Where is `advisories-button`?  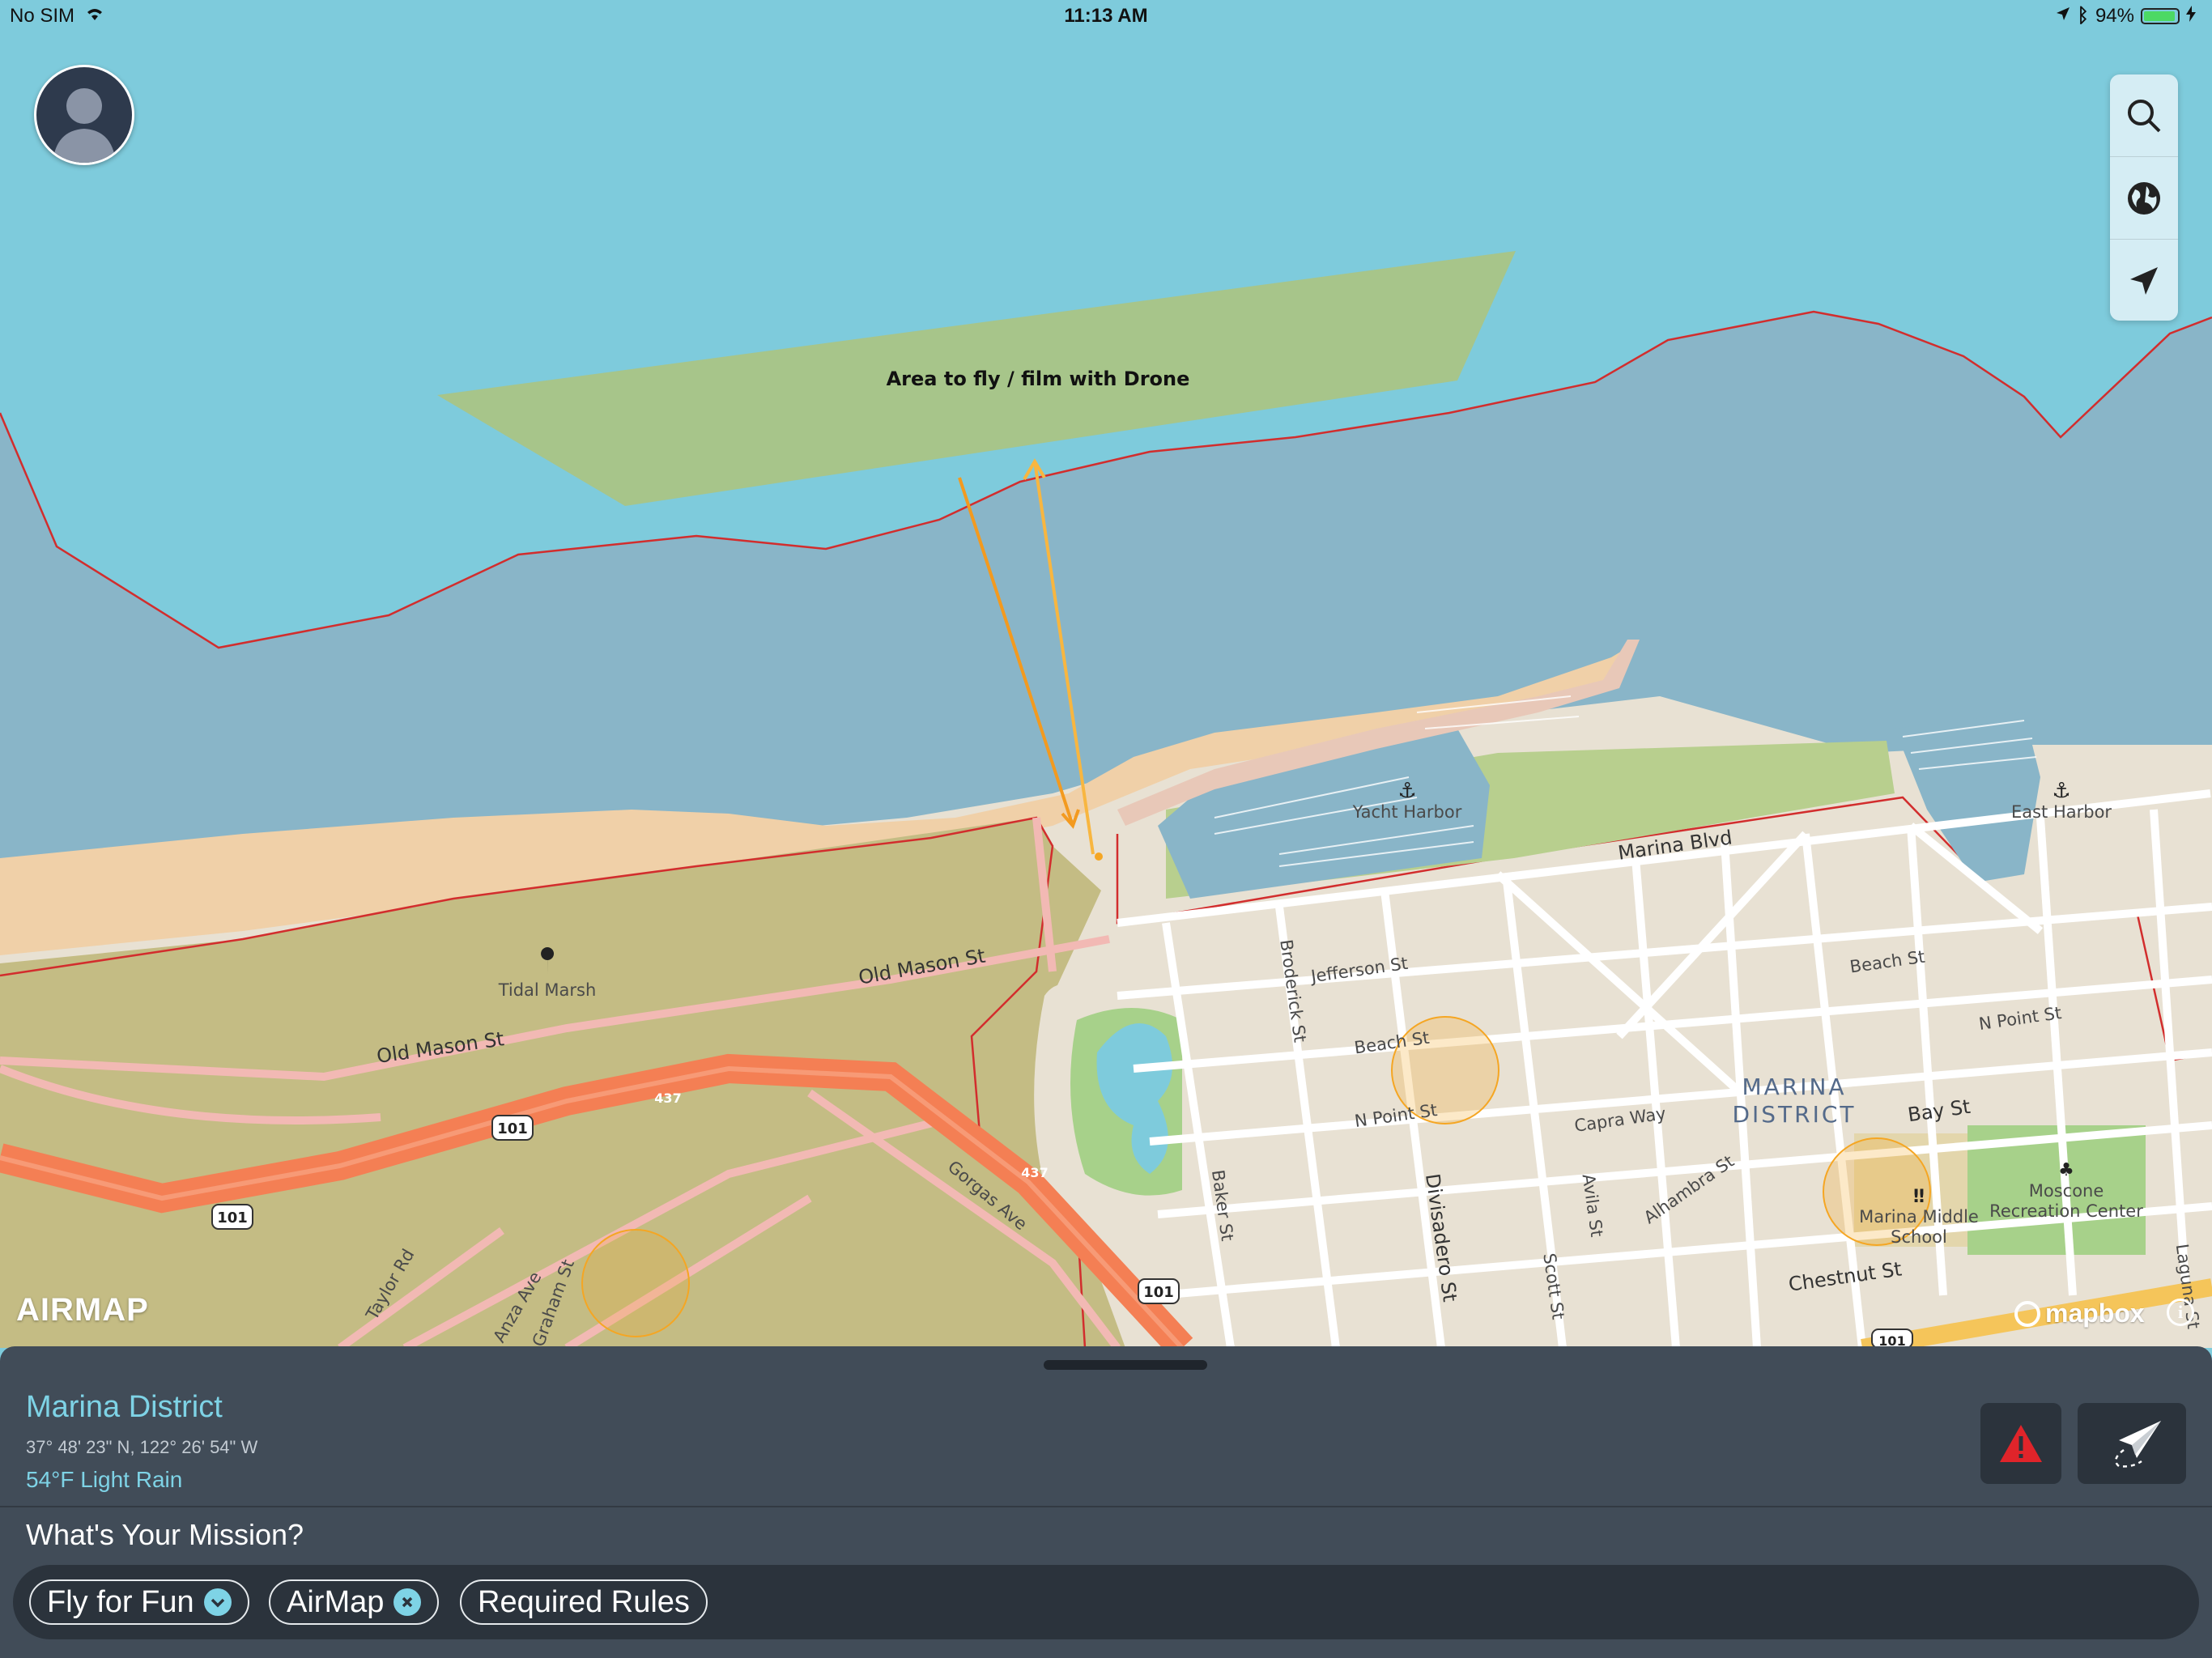 advisories-button is located at coordinates (2021, 1443).